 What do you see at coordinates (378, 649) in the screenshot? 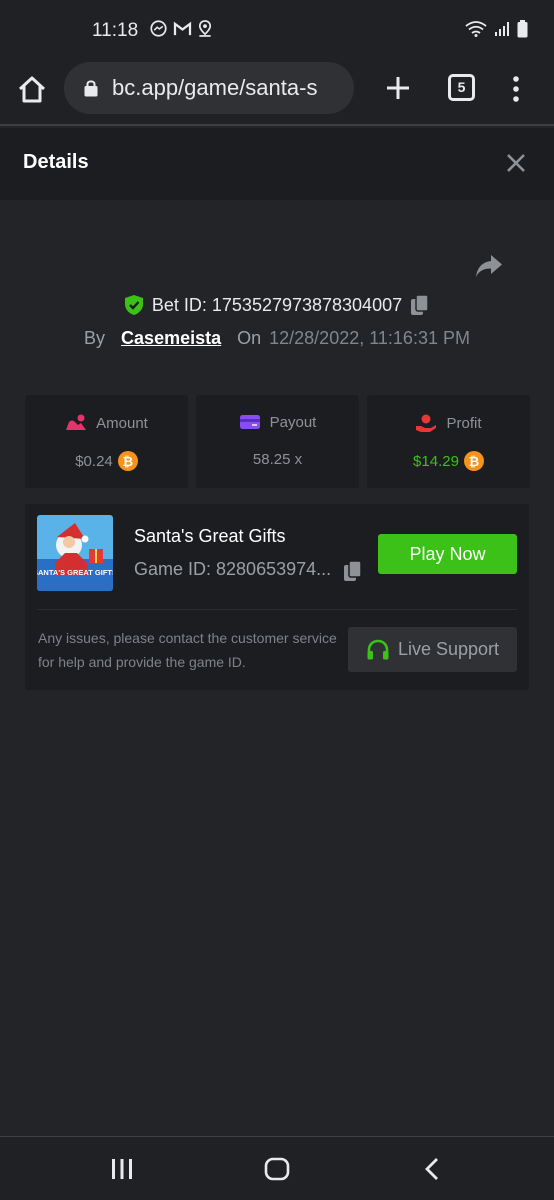
I see `headset-icon` at bounding box center [378, 649].